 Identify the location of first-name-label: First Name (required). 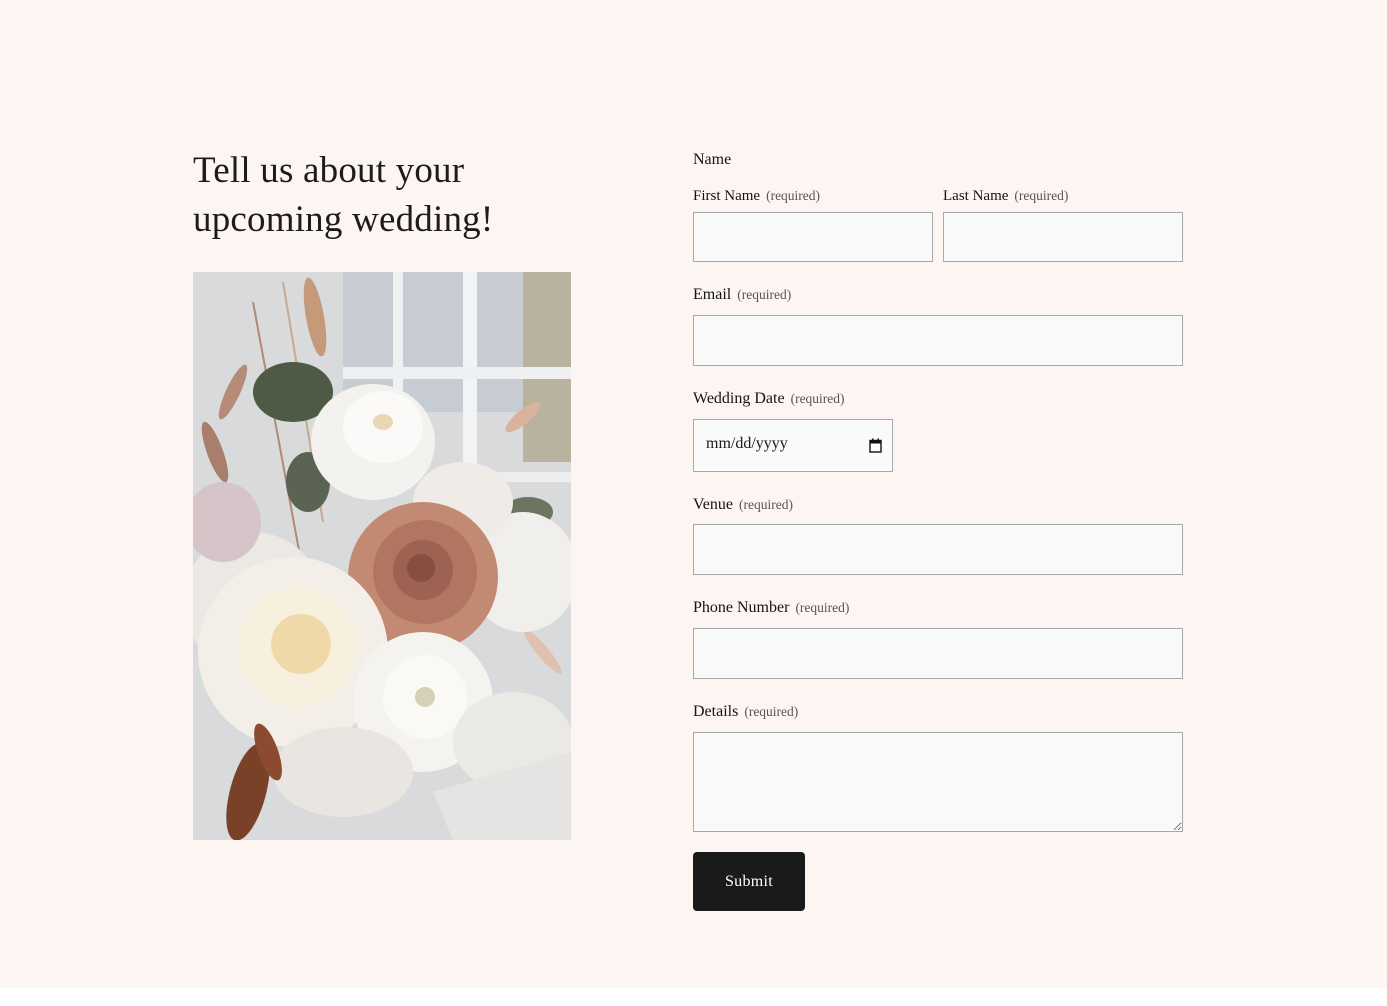
(756, 196).